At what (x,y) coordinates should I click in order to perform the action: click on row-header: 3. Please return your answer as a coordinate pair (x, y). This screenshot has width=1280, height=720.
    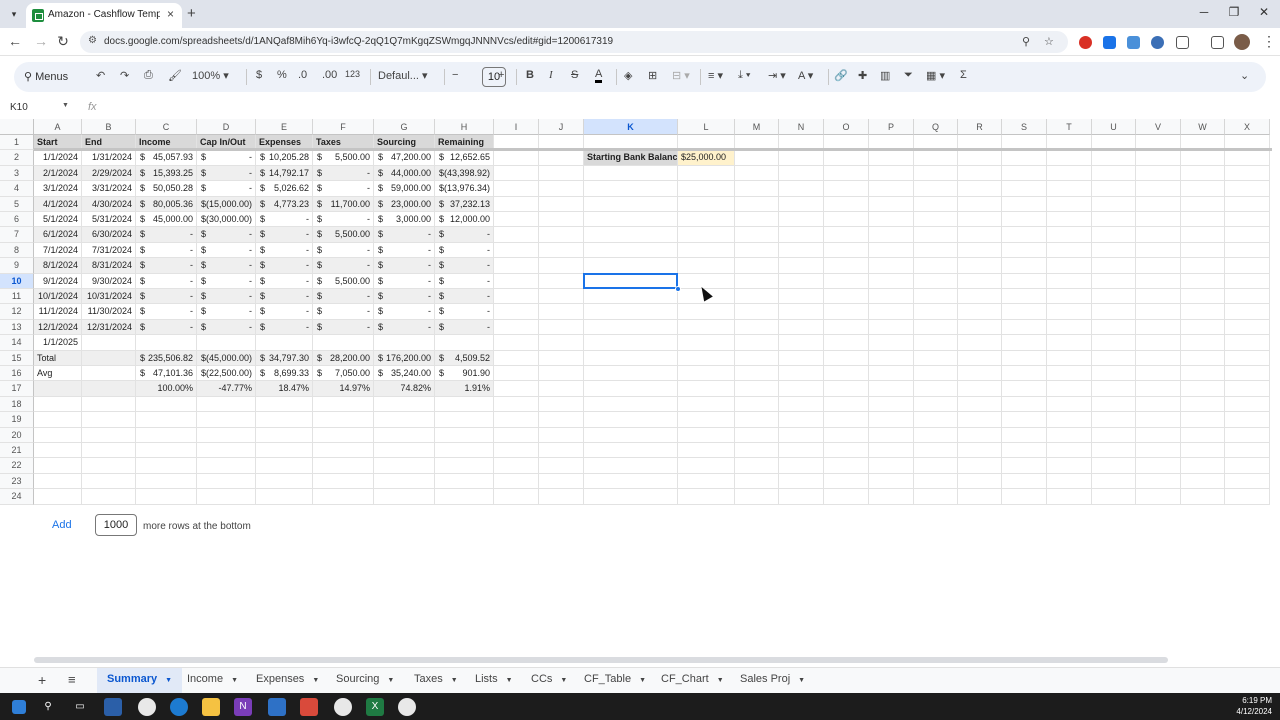
    Looking at the image, I should click on (17, 173).